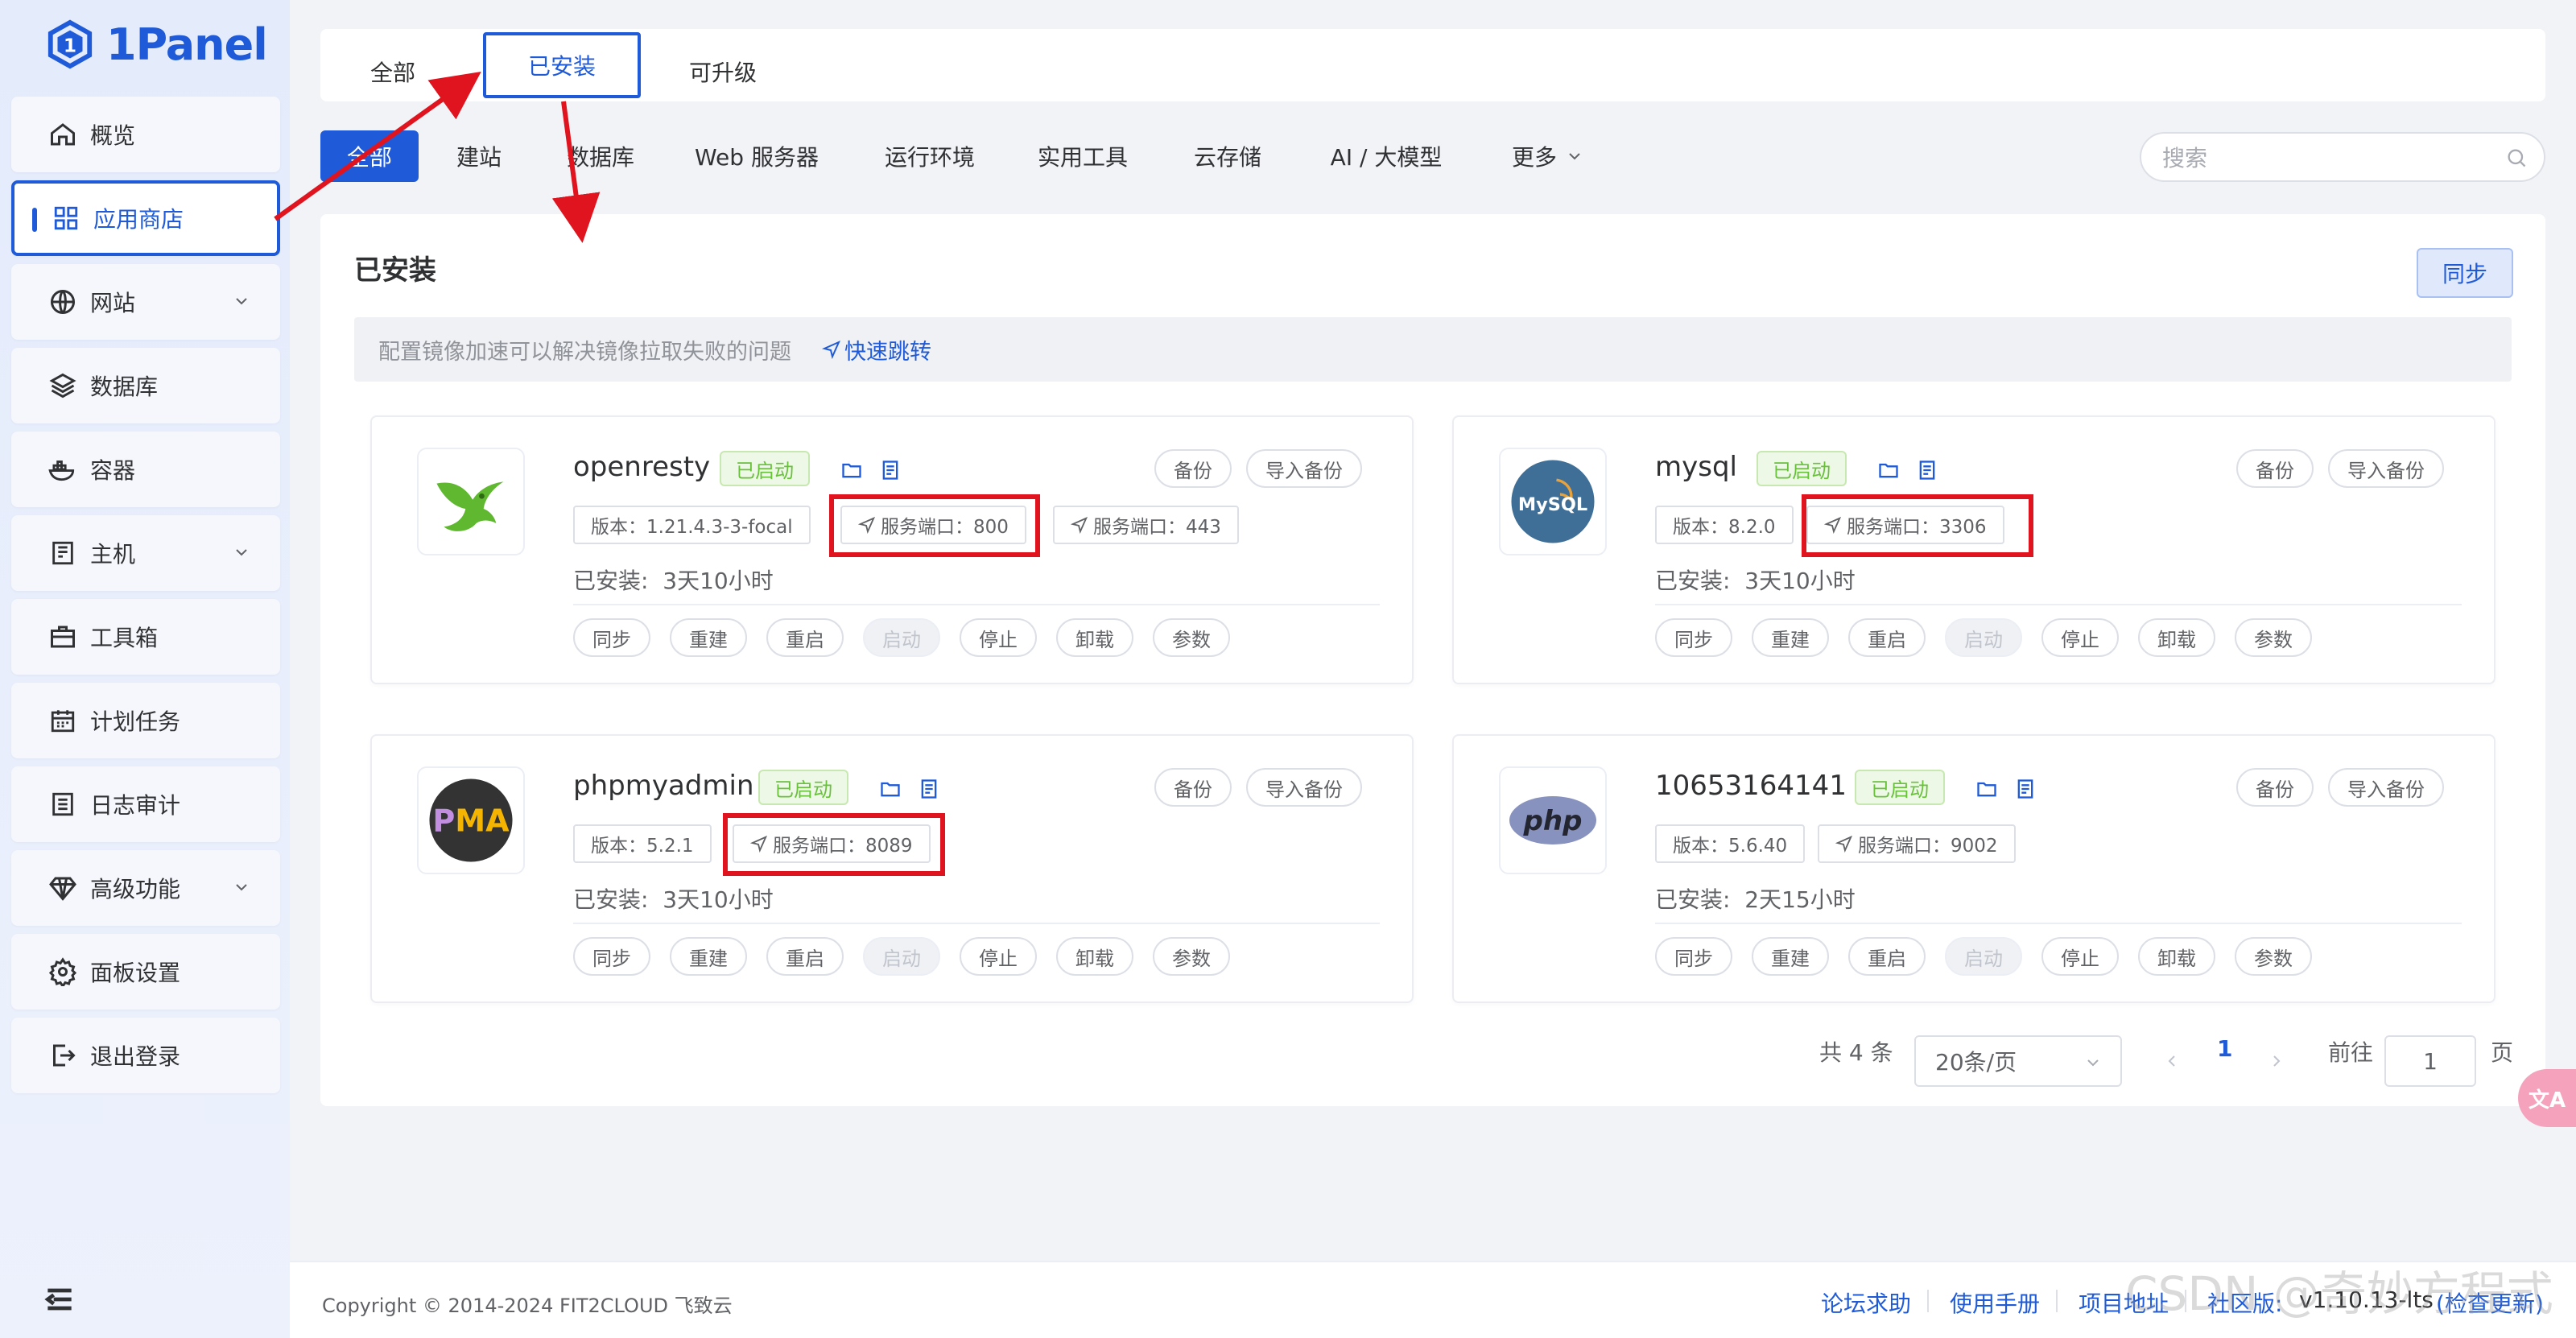 Image resolution: width=2576 pixels, height=1338 pixels. I want to click on category-more: 更多, so click(1548, 156).